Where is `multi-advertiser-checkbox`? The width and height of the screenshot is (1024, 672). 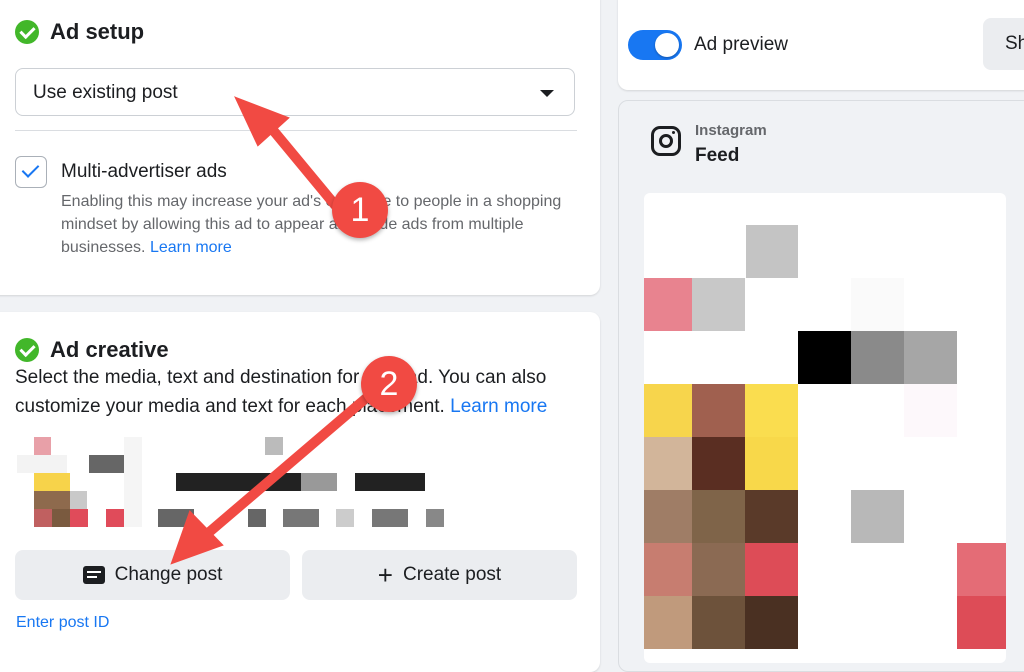
multi-advertiser-checkbox is located at coordinates (31, 172).